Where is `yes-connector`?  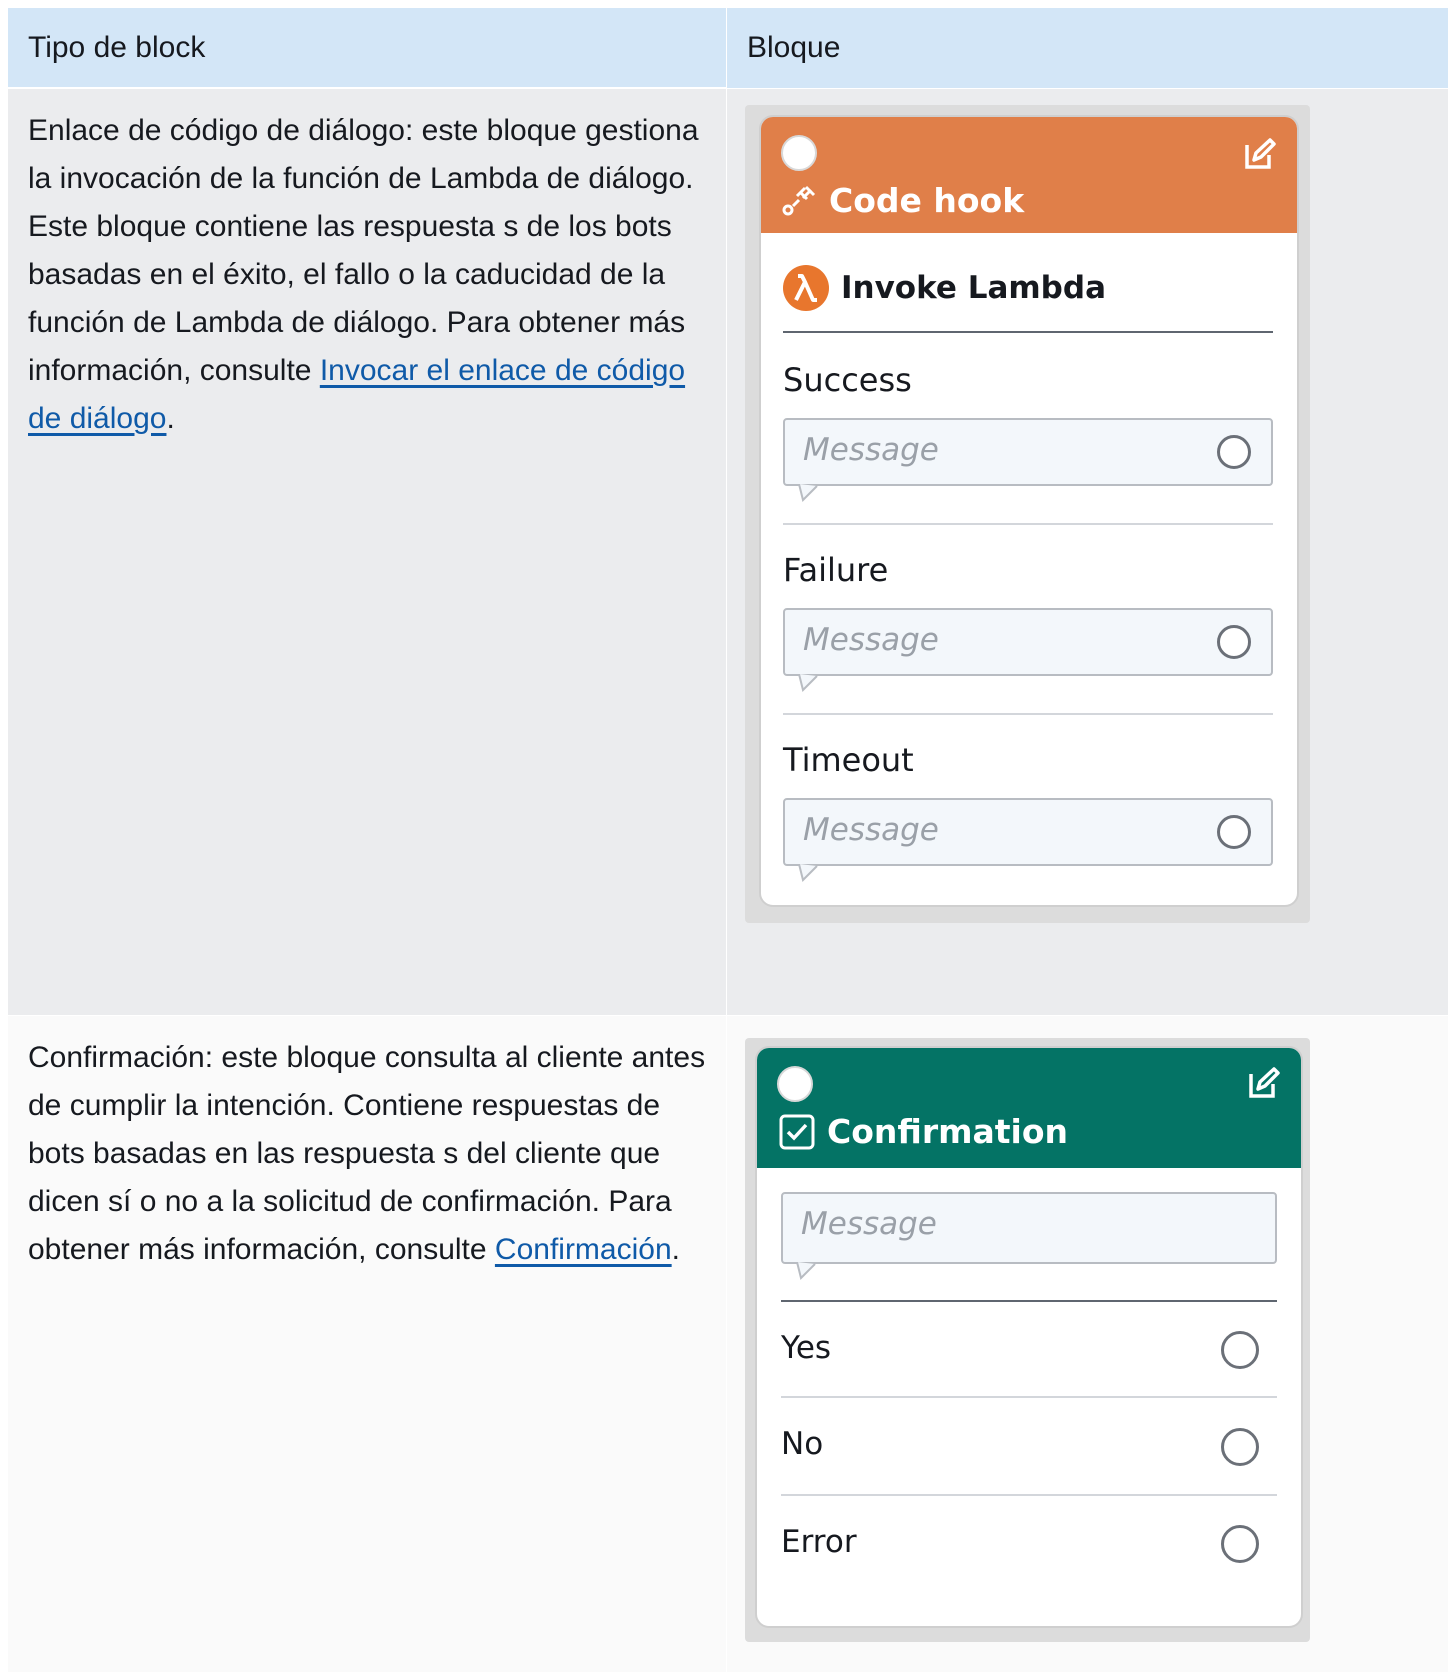 yes-connector is located at coordinates (1240, 1350).